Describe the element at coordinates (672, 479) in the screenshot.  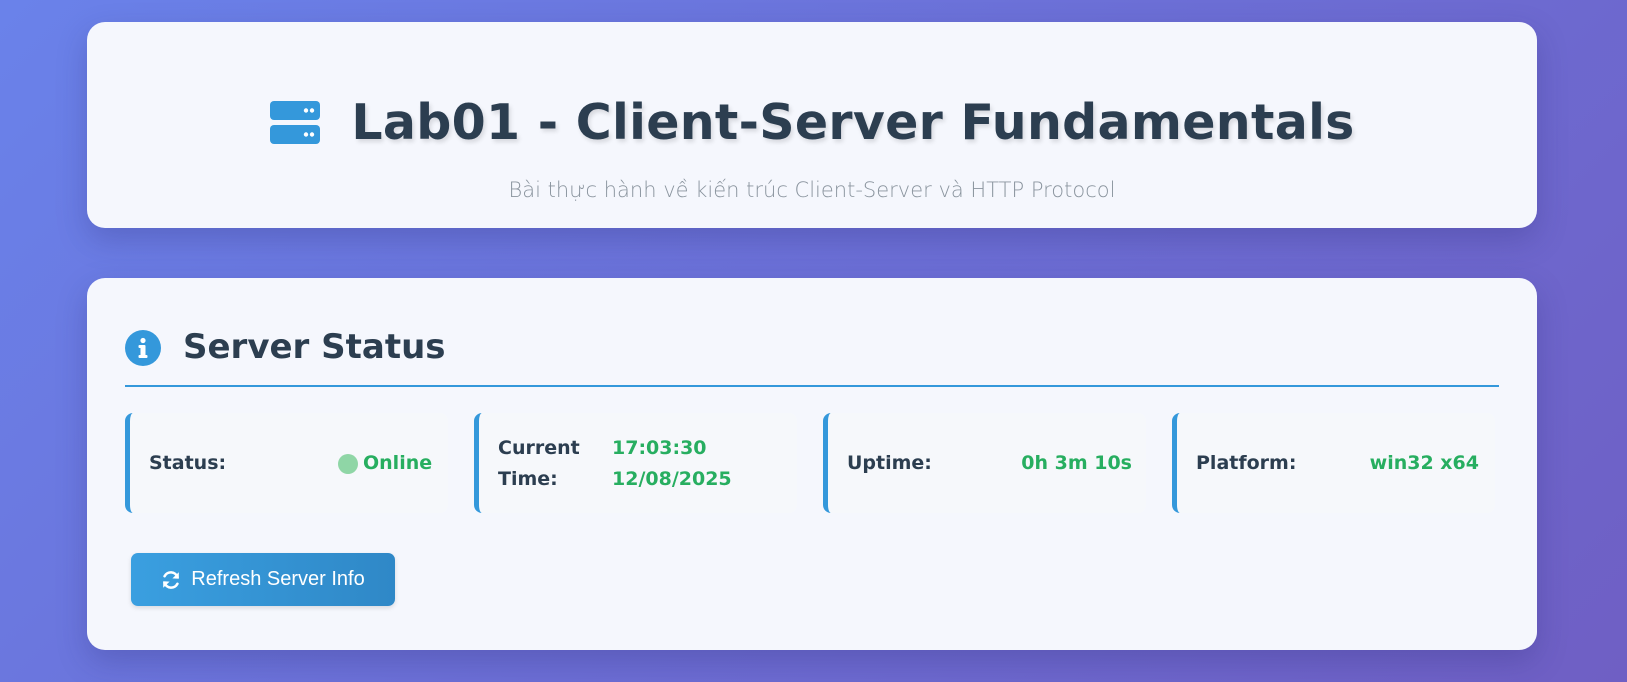
I see `current-date-value: 12/08/2025` at that location.